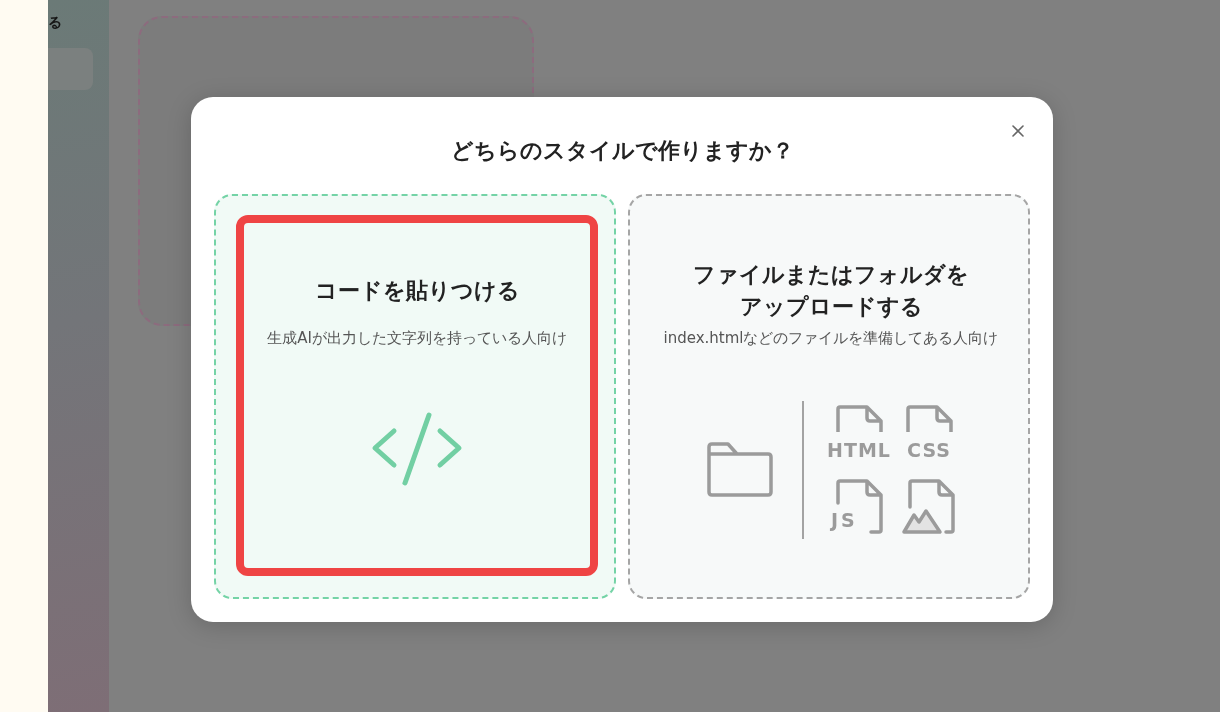 The height and width of the screenshot is (712, 1220). Describe the element at coordinates (622, 151) in the screenshot. I see `dialog-title: どちらのスタイルで作りますか？` at that location.